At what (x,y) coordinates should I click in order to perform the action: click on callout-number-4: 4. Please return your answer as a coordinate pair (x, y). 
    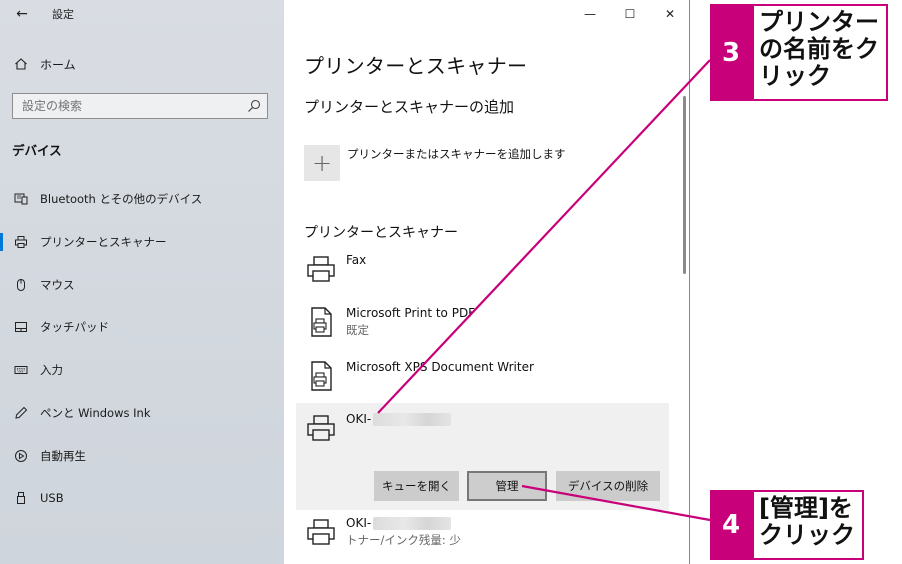
    Looking at the image, I should click on (731, 525).